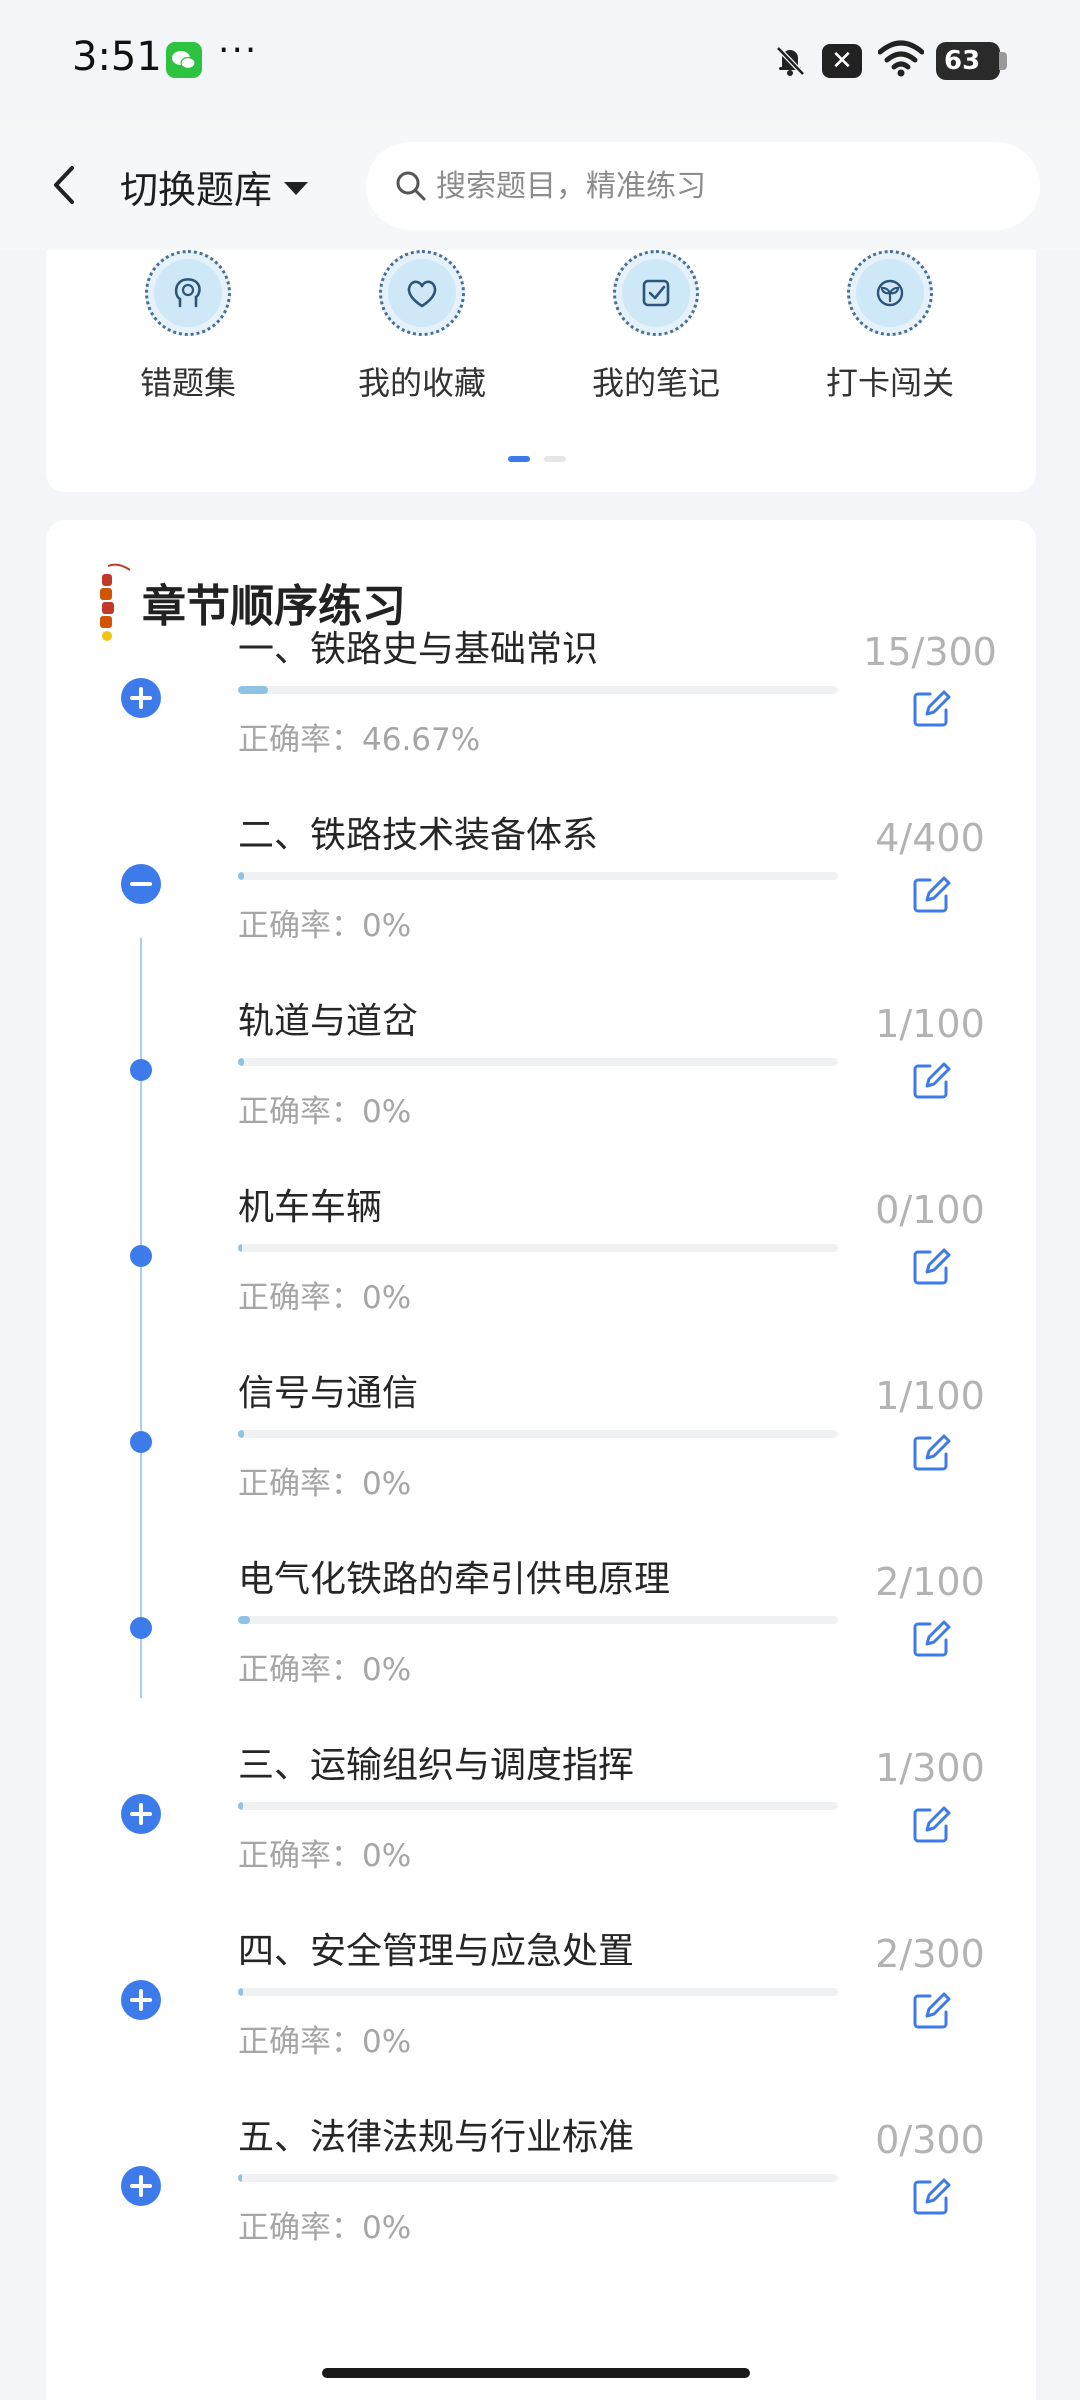 This screenshot has height=2400, width=1080. I want to click on question-count: 4/400, so click(930, 838).